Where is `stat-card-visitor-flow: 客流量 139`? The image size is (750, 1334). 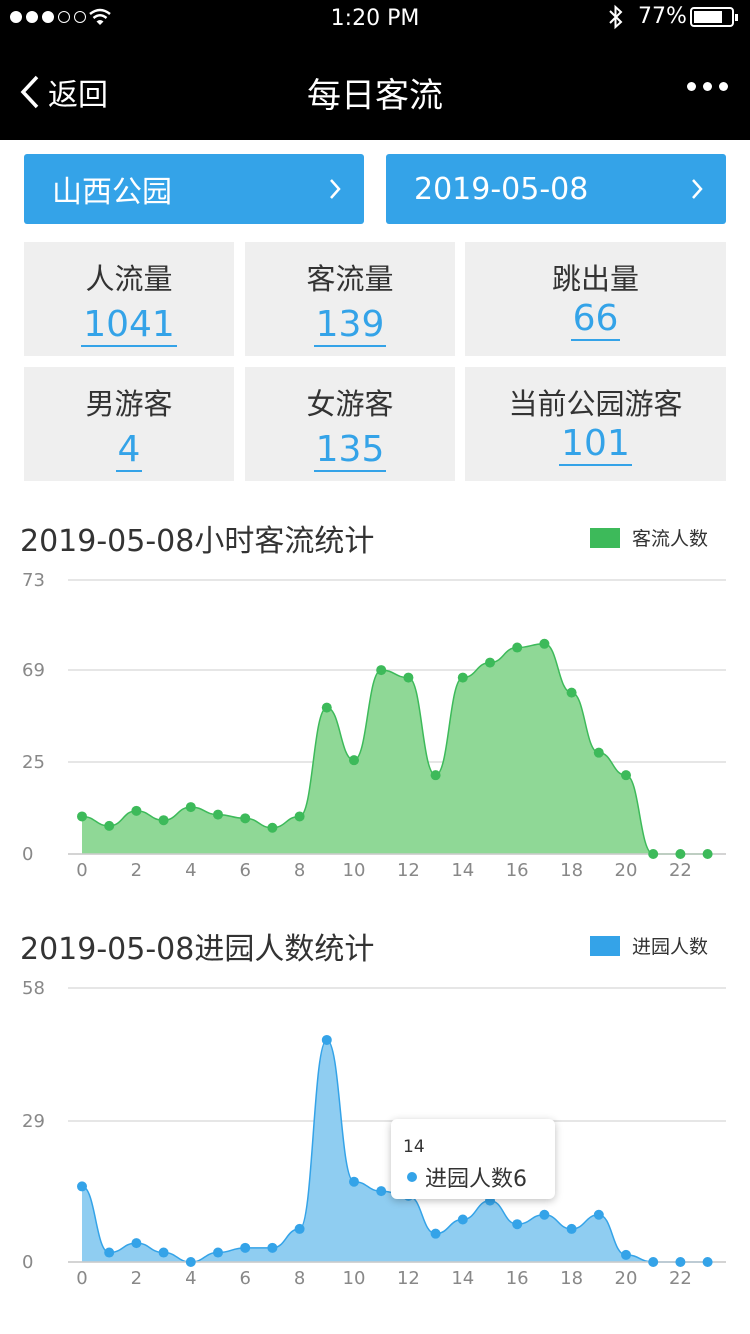
stat-card-visitor-flow: 客流量 139 is located at coordinates (350, 299).